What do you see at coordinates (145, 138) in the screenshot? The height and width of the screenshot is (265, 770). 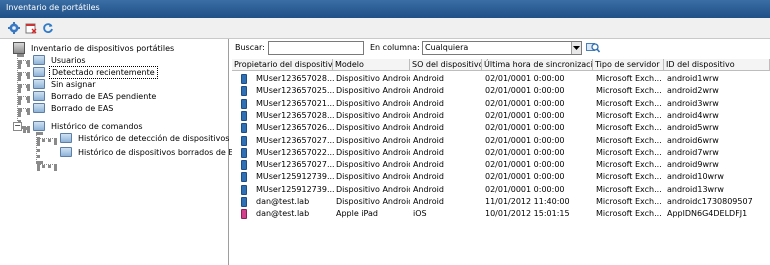 I see `tree-item-historico-deteccion: Histórico de detección de dispositivos` at bounding box center [145, 138].